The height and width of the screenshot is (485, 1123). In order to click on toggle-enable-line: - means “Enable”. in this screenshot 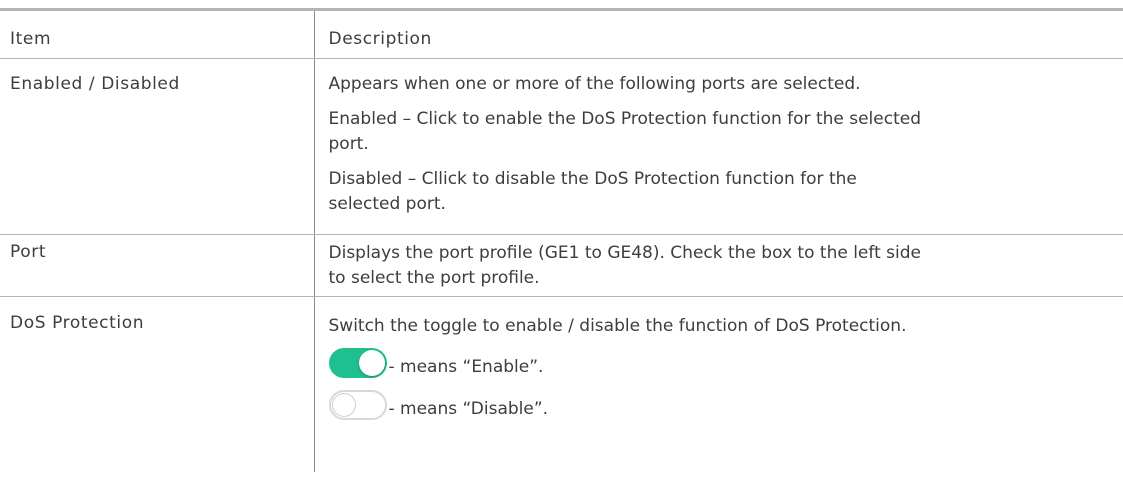, I will do `click(716, 363)`.